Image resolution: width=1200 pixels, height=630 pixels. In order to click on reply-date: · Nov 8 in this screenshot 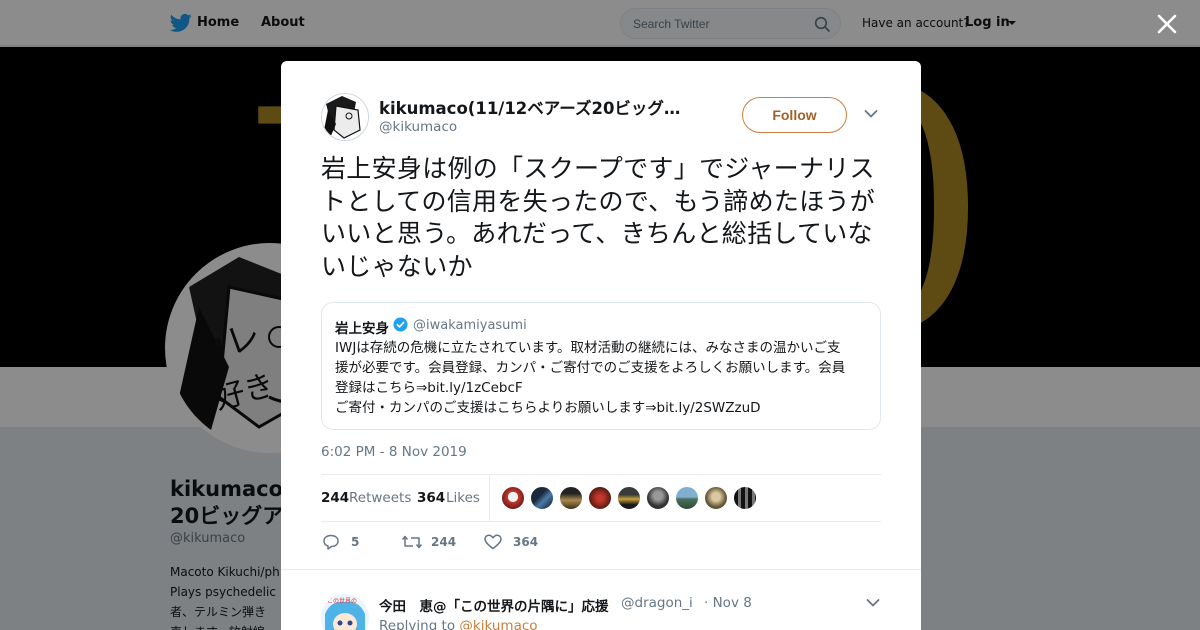, I will do `click(728, 603)`.